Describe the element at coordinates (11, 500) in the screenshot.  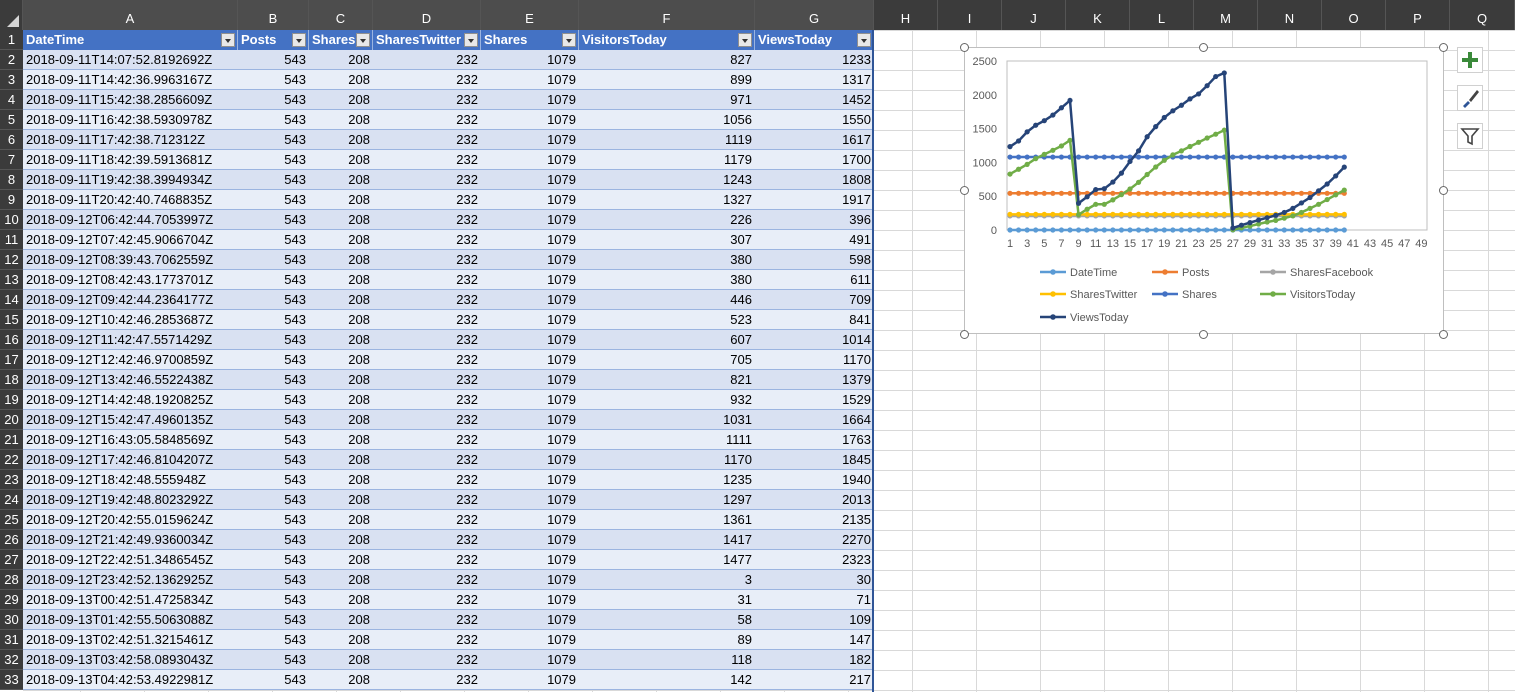
I see `row-header: 24` at that location.